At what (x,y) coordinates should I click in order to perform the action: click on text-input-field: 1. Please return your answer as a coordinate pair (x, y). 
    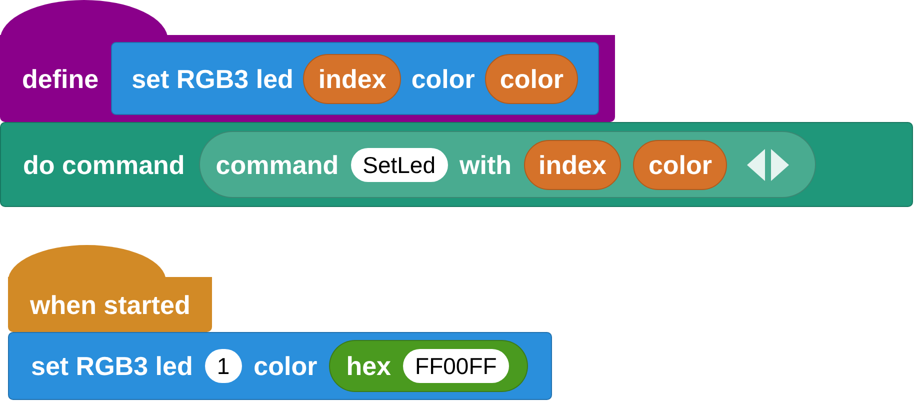
    Looking at the image, I should click on (223, 366).